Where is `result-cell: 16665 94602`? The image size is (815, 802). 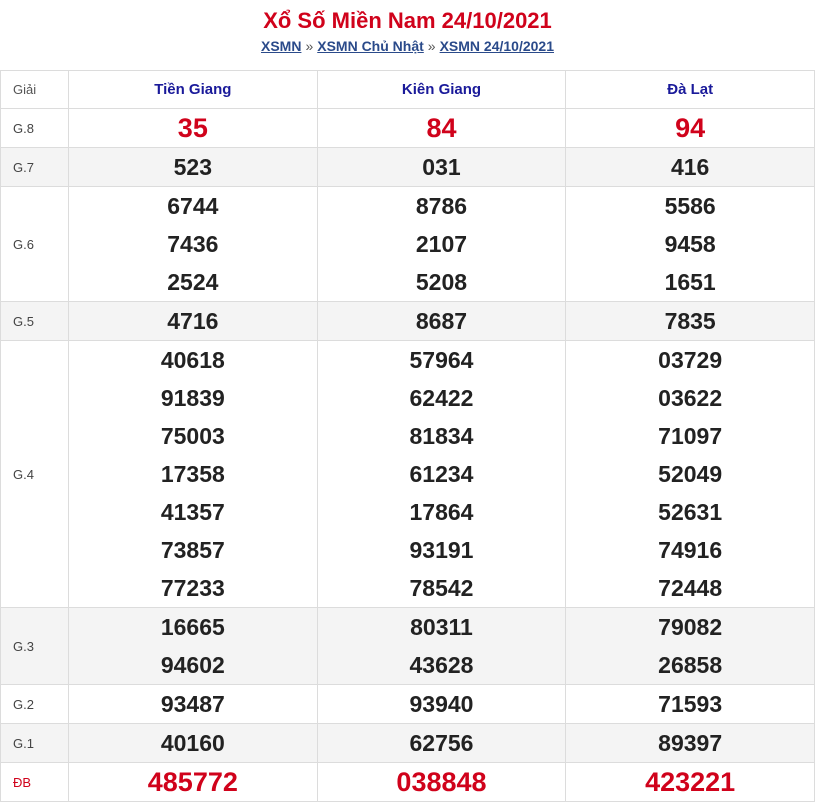 result-cell: 16665 94602 is located at coordinates (193, 646).